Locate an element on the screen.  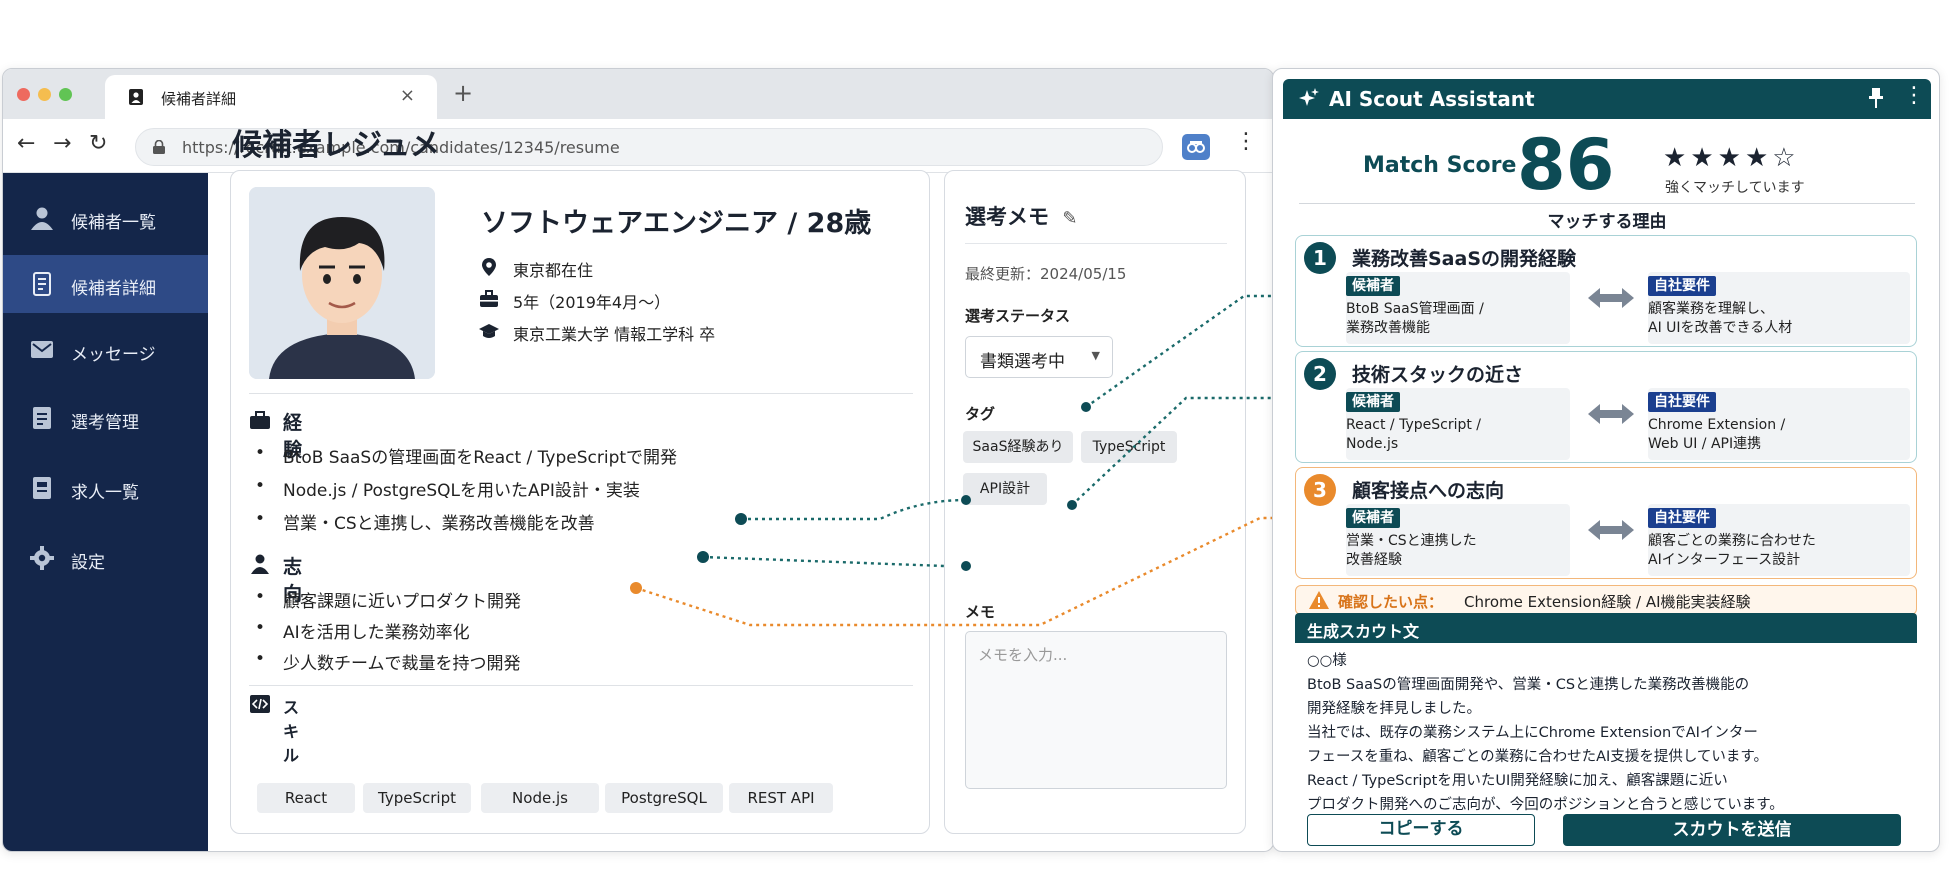
browser-menu-icon: ⋮ is located at coordinates (1246, 142).